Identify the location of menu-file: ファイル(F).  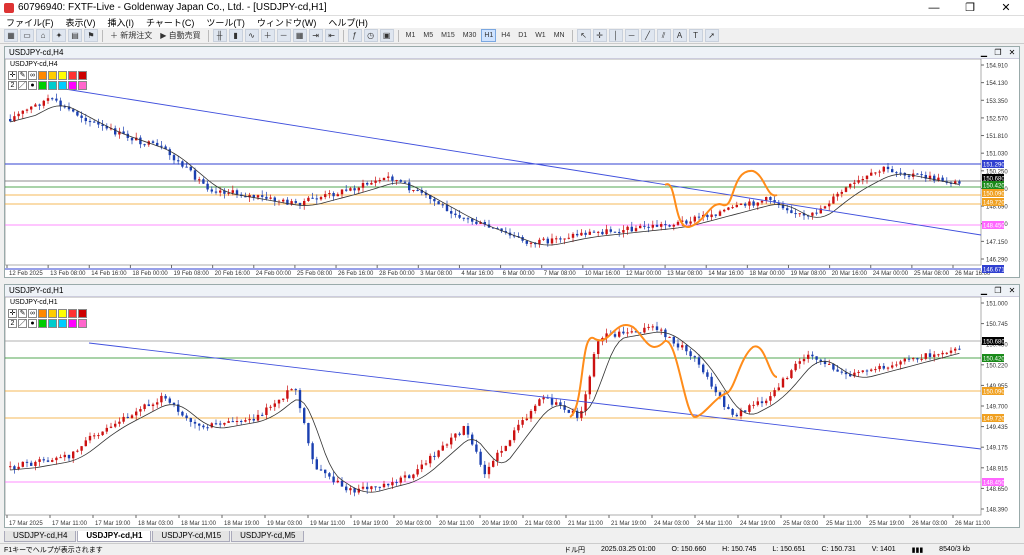
(30, 22).